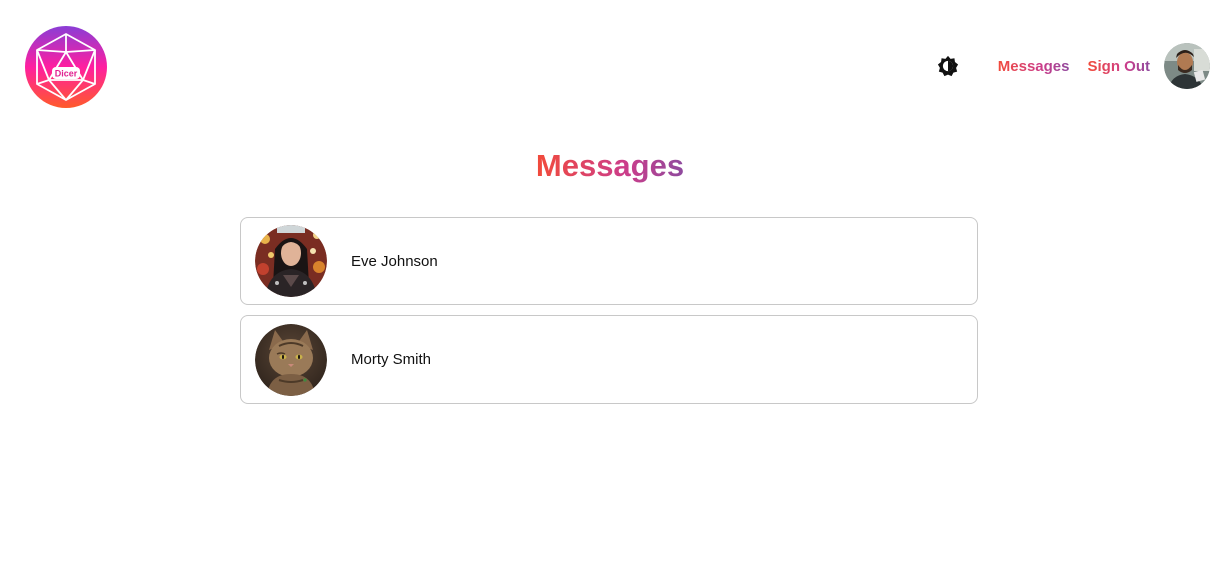 This screenshot has height=564, width=1220. I want to click on conversation-name: Morty Smith, so click(391, 359).